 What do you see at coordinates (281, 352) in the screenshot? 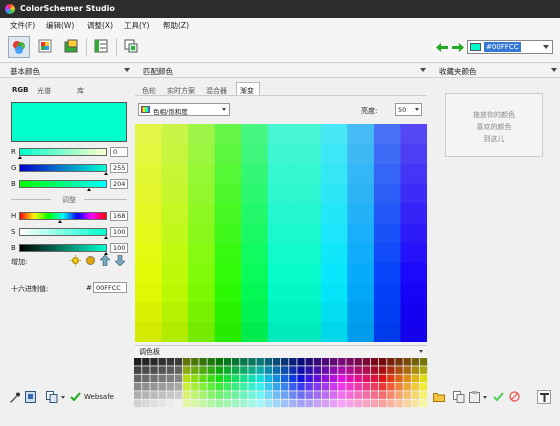
I see `palette-header: 调色板` at bounding box center [281, 352].